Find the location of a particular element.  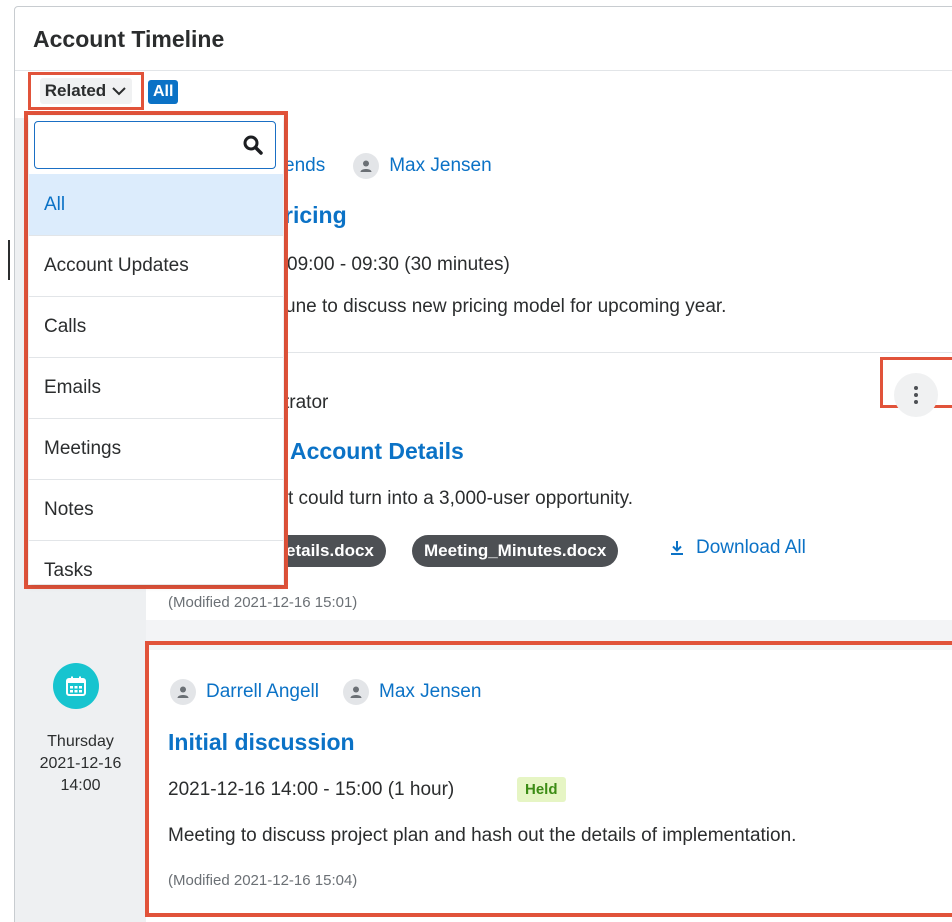

download-all-link: Download All is located at coordinates (737, 548).